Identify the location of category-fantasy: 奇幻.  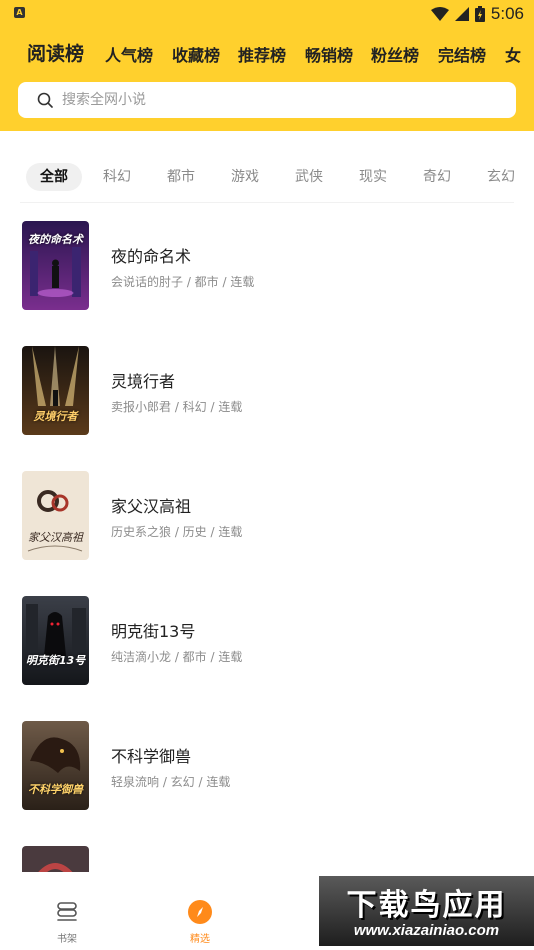
(437, 177).